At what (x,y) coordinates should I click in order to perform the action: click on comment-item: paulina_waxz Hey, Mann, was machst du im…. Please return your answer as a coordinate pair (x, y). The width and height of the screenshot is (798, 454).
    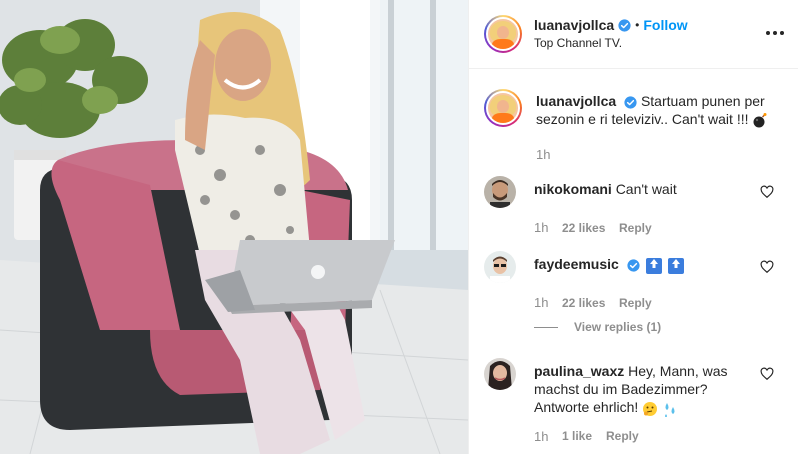
    Looking at the image, I should click on (633, 387).